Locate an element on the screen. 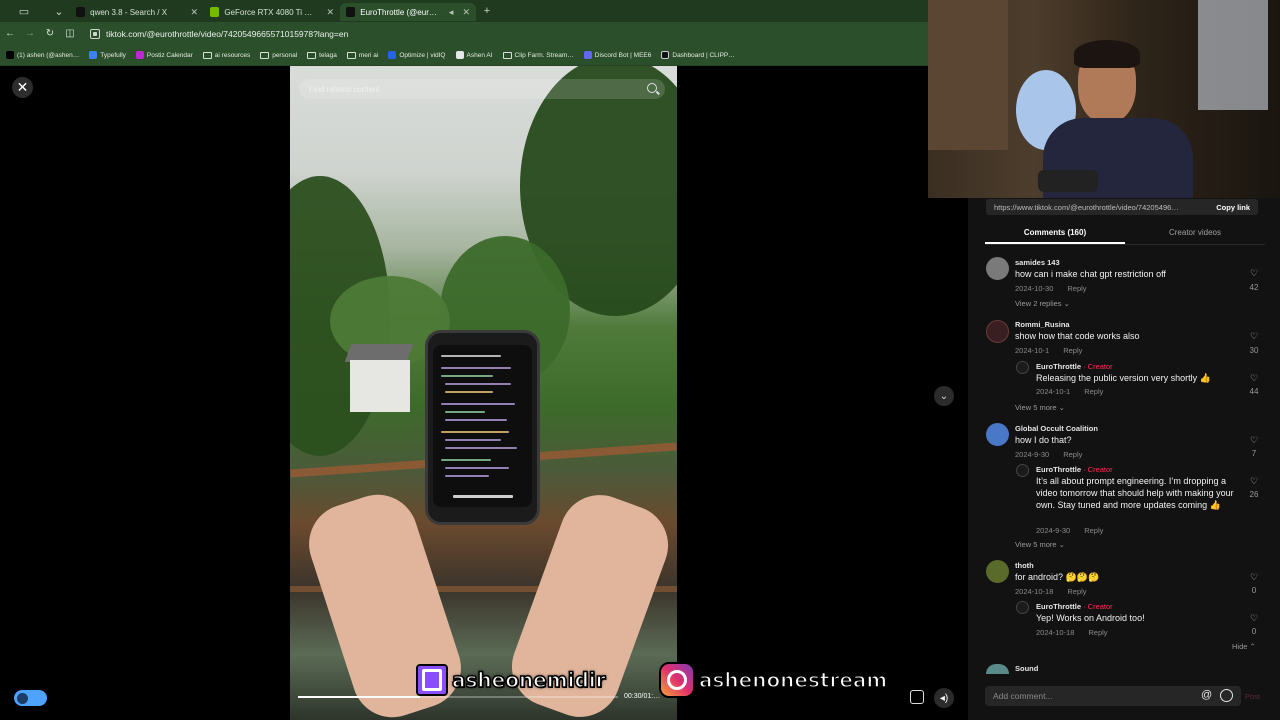 The height and width of the screenshot is (720, 1280). phone-screen-code is located at coordinates (482, 426).